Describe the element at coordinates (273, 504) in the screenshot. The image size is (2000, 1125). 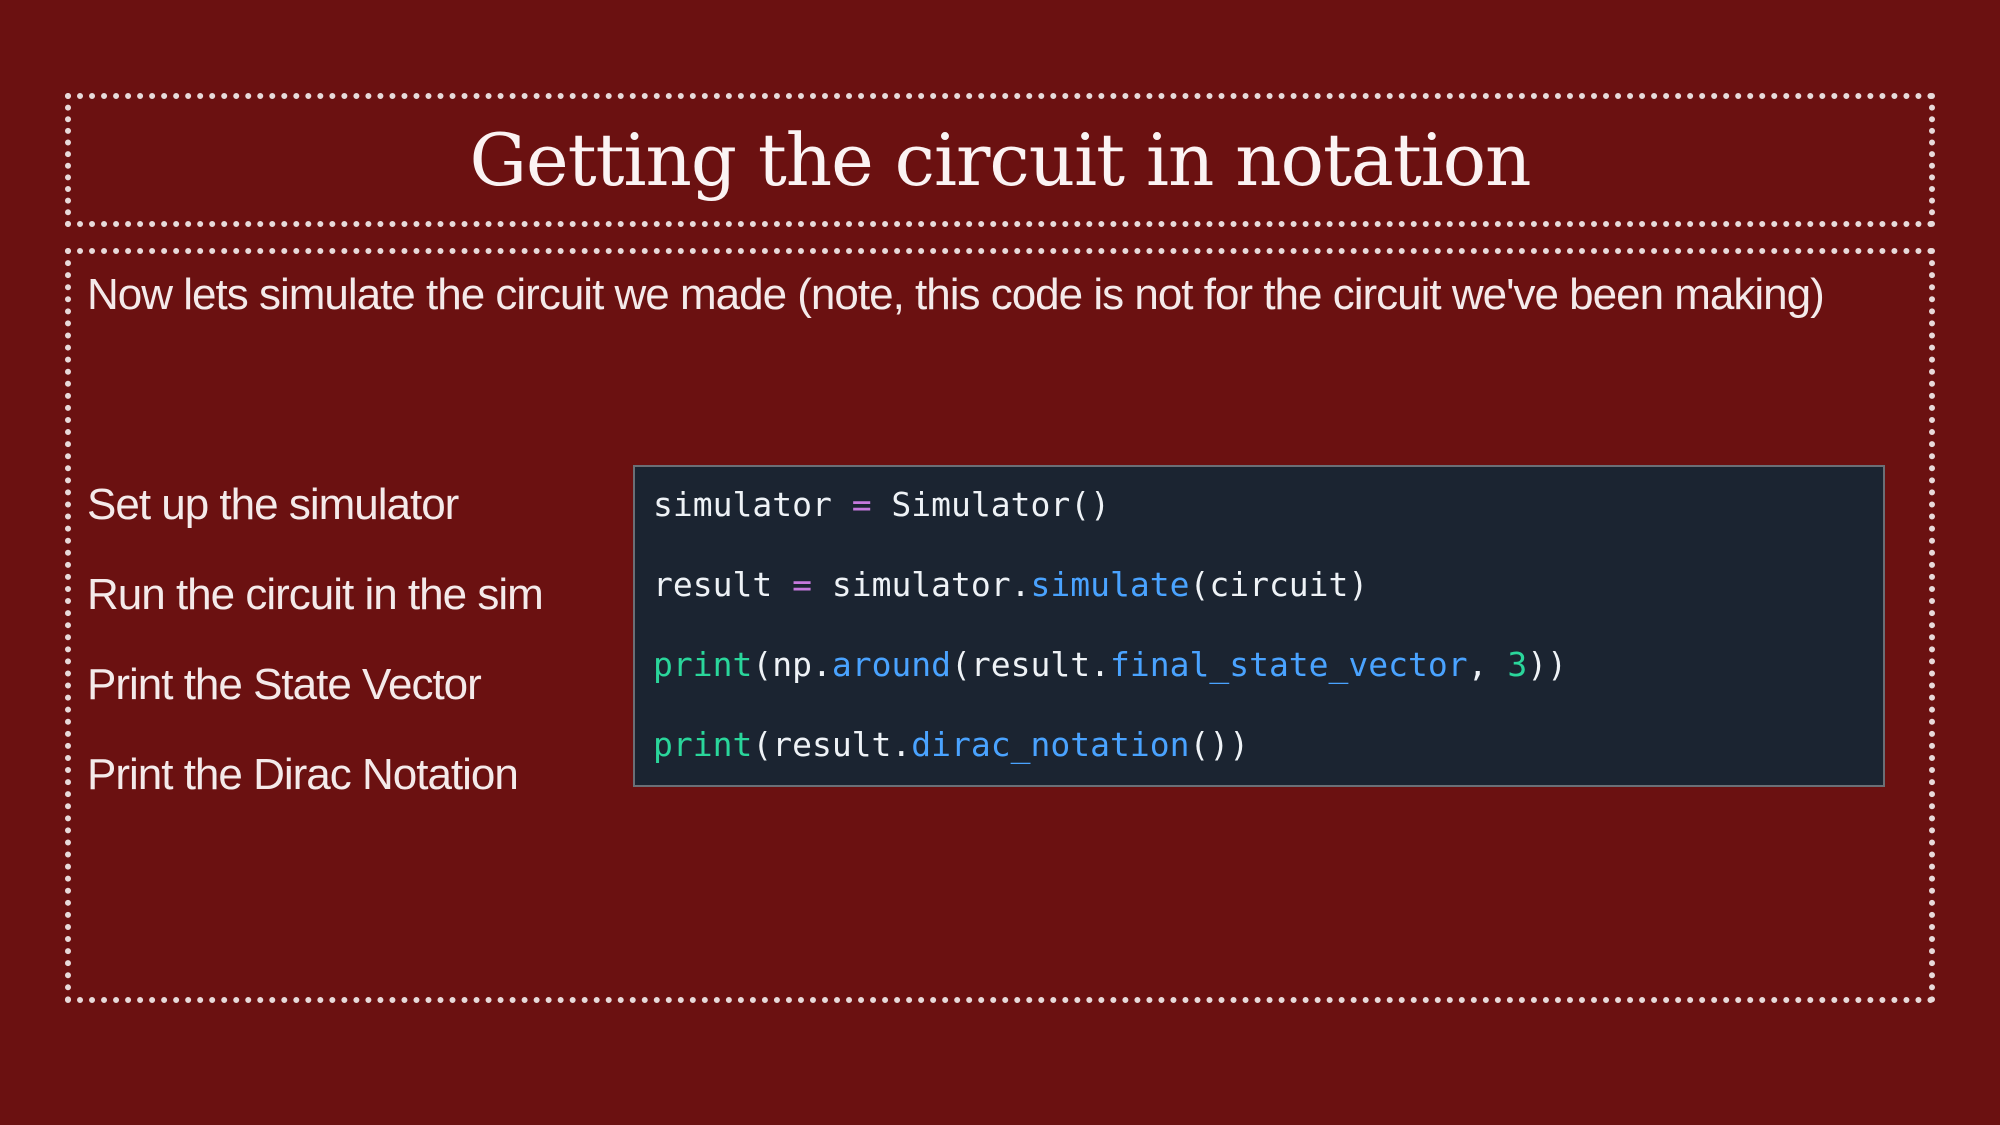
I see `step-setup-simulator: Set up the simulator` at that location.